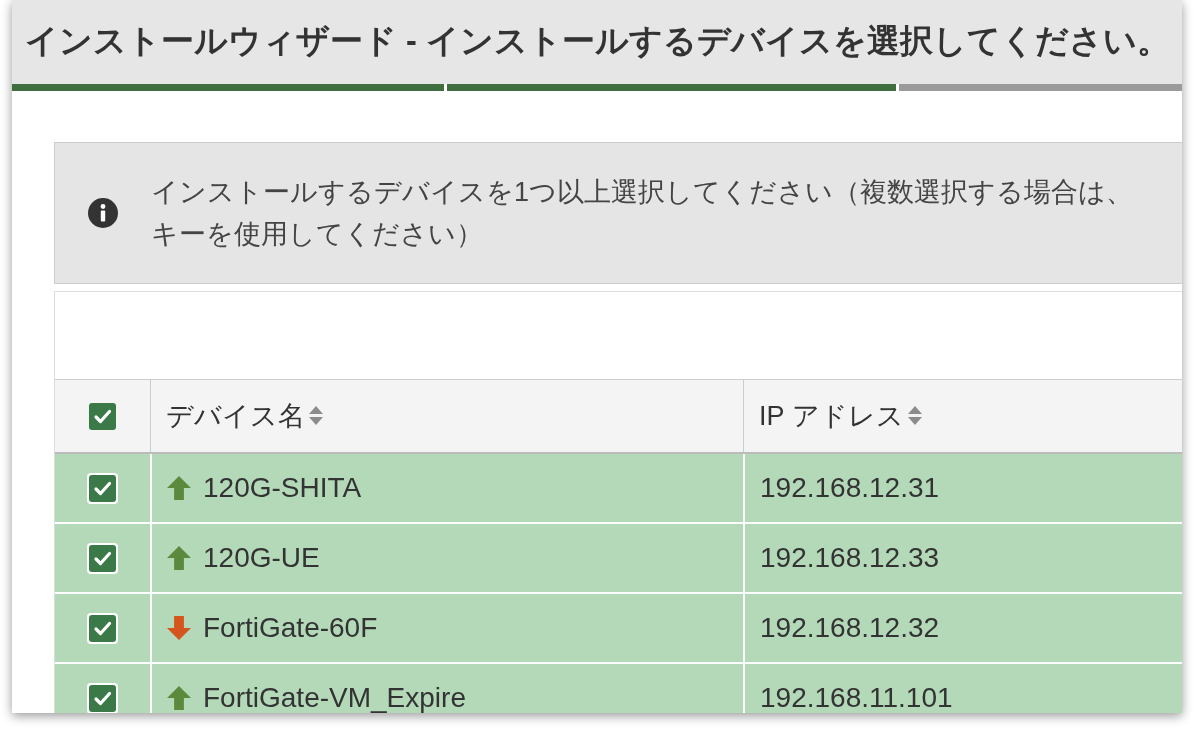 The height and width of the screenshot is (729, 1194). I want to click on column-header: デバイス名, so click(235, 416).